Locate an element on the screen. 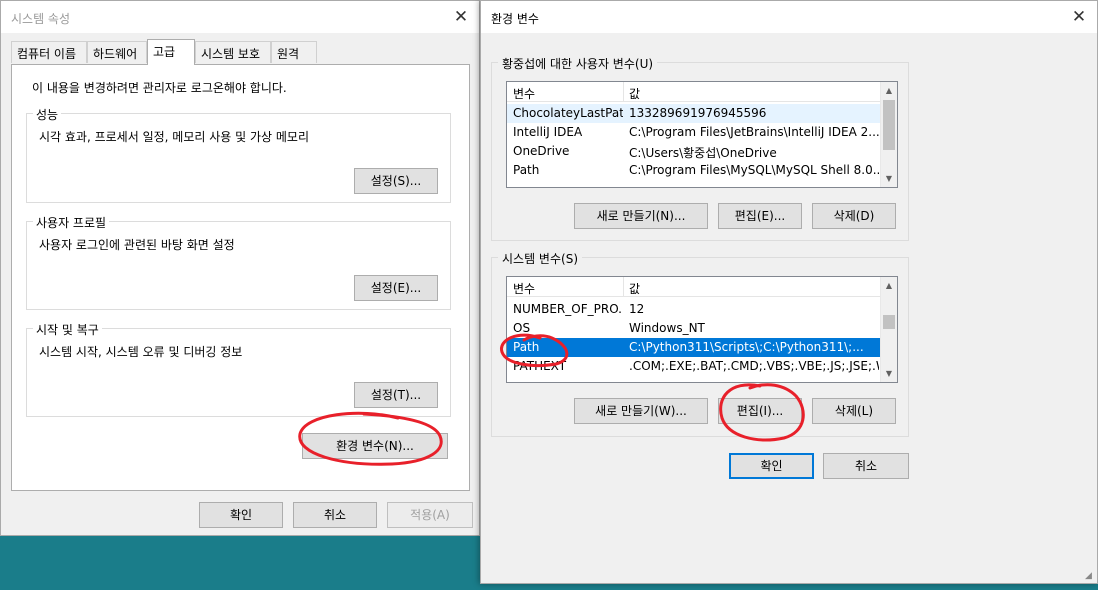 Image resolution: width=1098 pixels, height=590 pixels. user-delete-button: 삭제(D) is located at coordinates (854, 216).